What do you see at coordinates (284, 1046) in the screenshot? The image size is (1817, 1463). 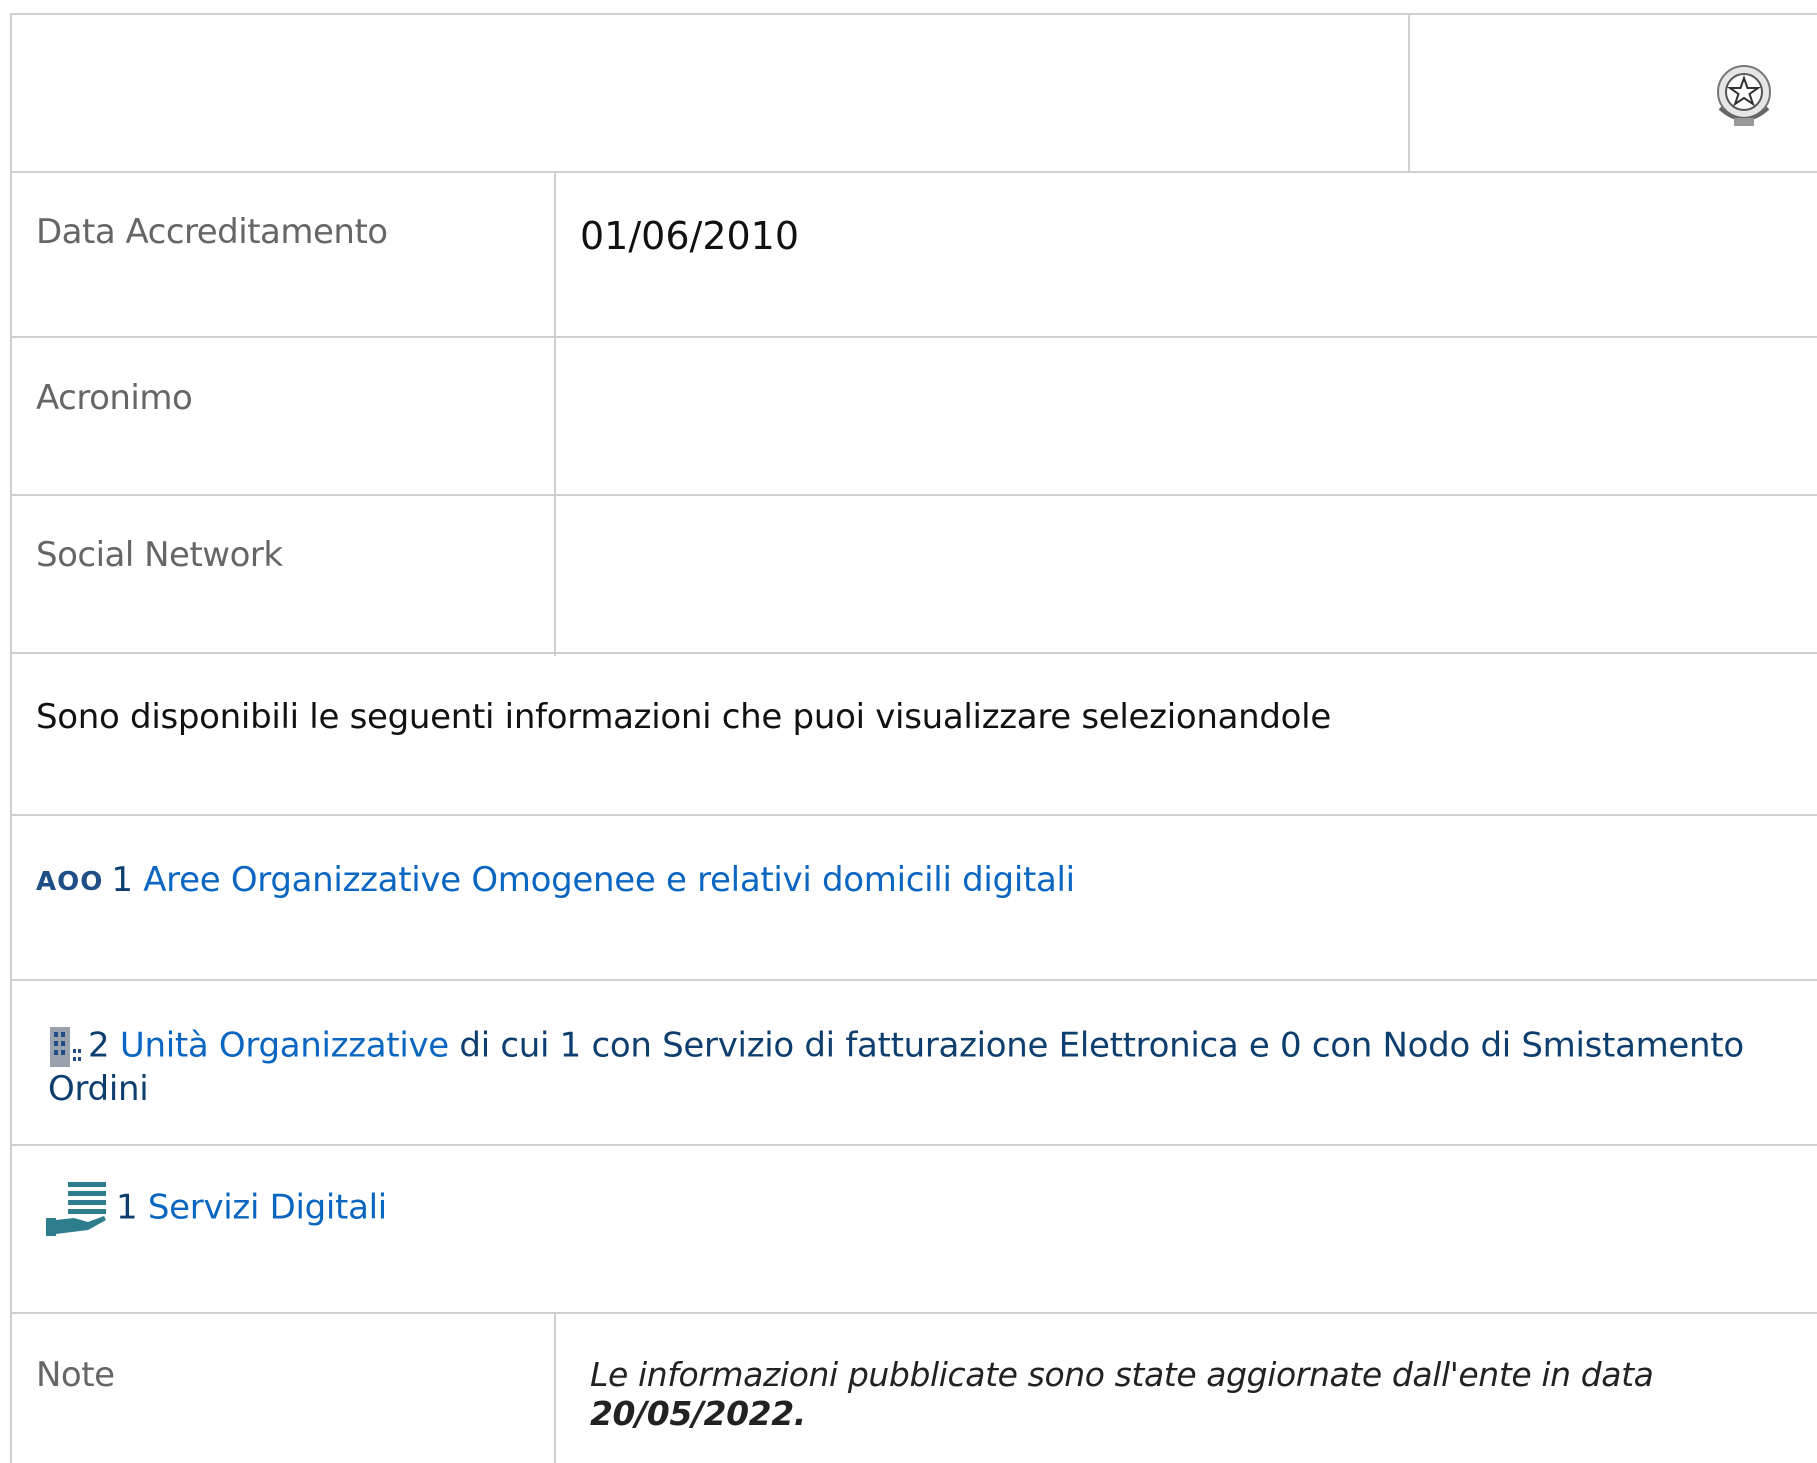 I see `uo-link: Unità Organizzative` at bounding box center [284, 1046].